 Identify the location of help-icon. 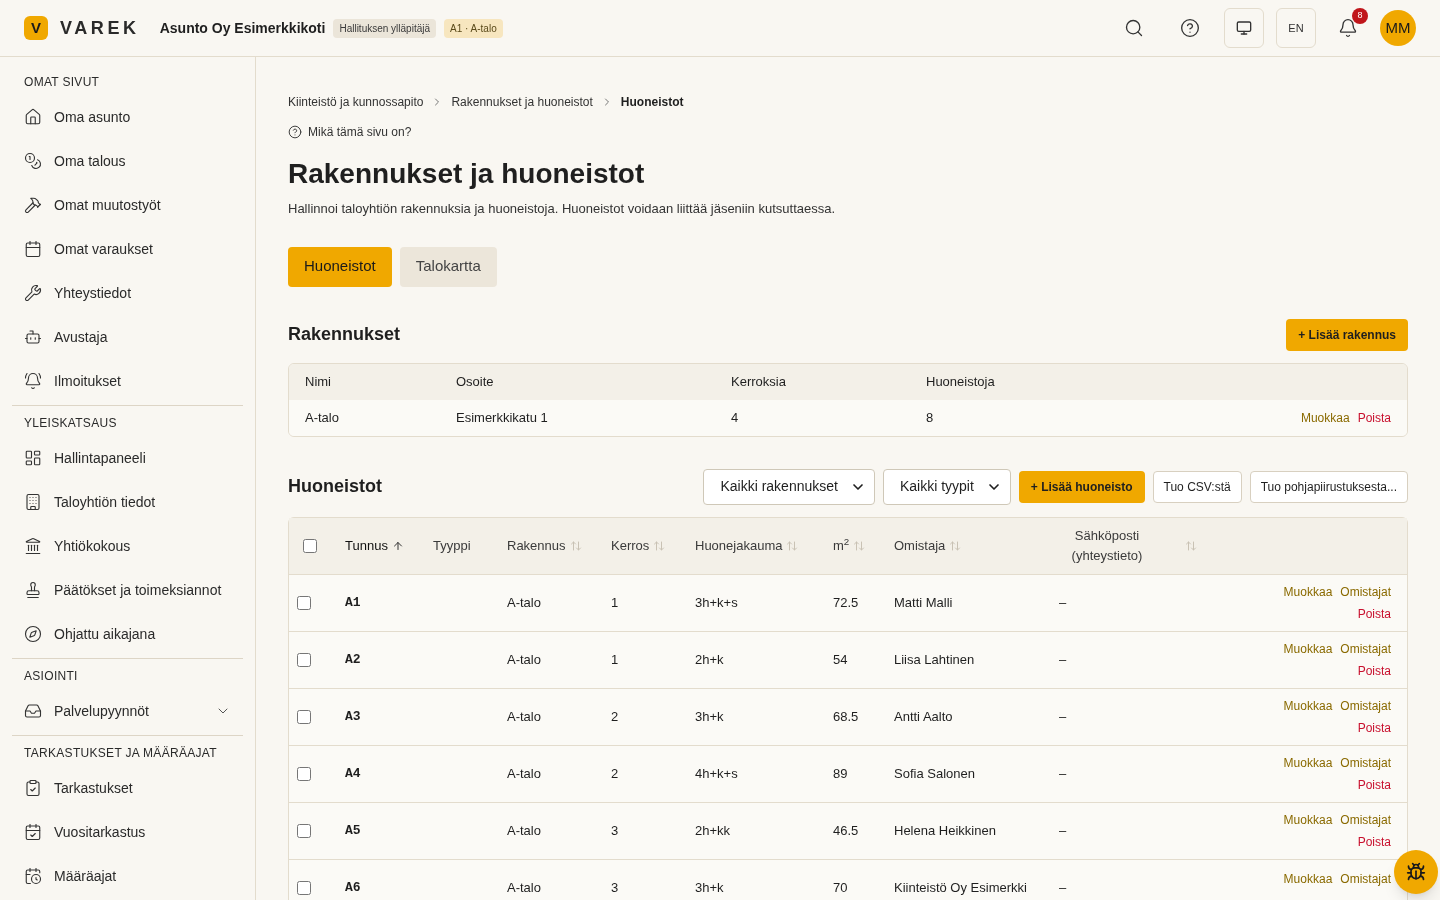
(1190, 28).